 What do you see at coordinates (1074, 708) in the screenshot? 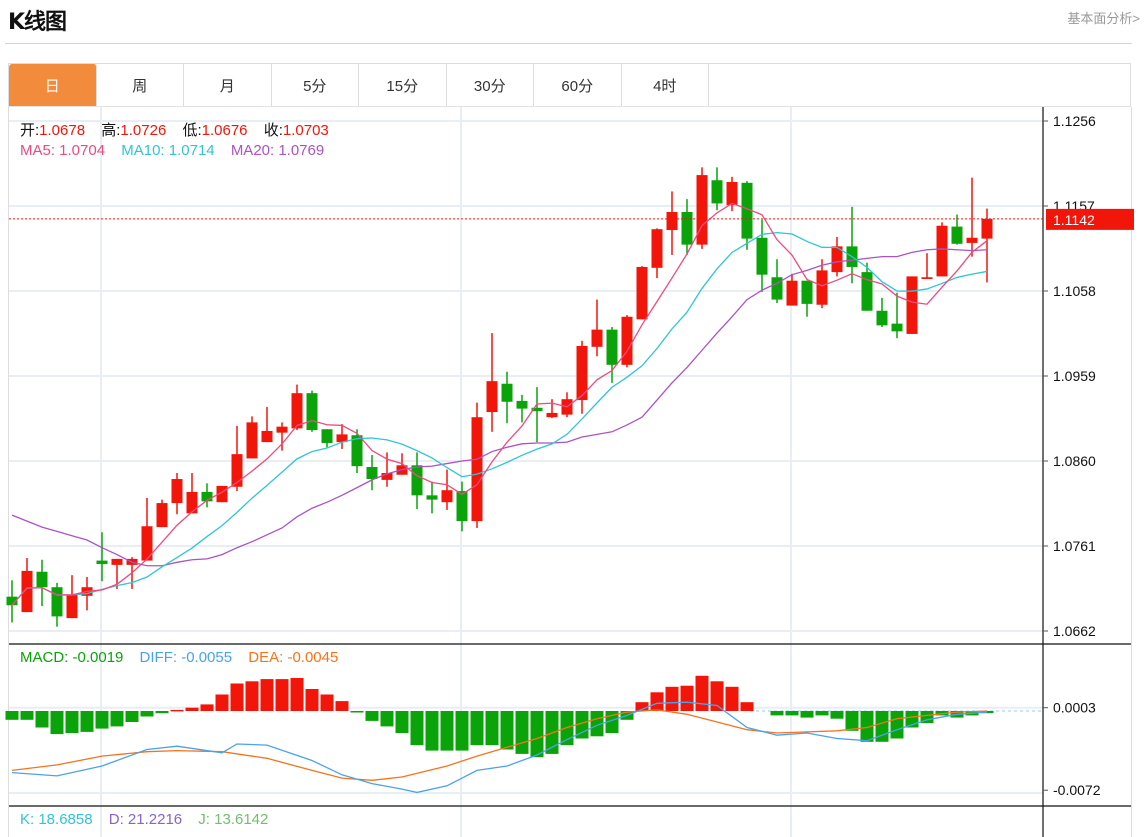
I see `macd-y-tick-label: 0.0003` at bounding box center [1074, 708].